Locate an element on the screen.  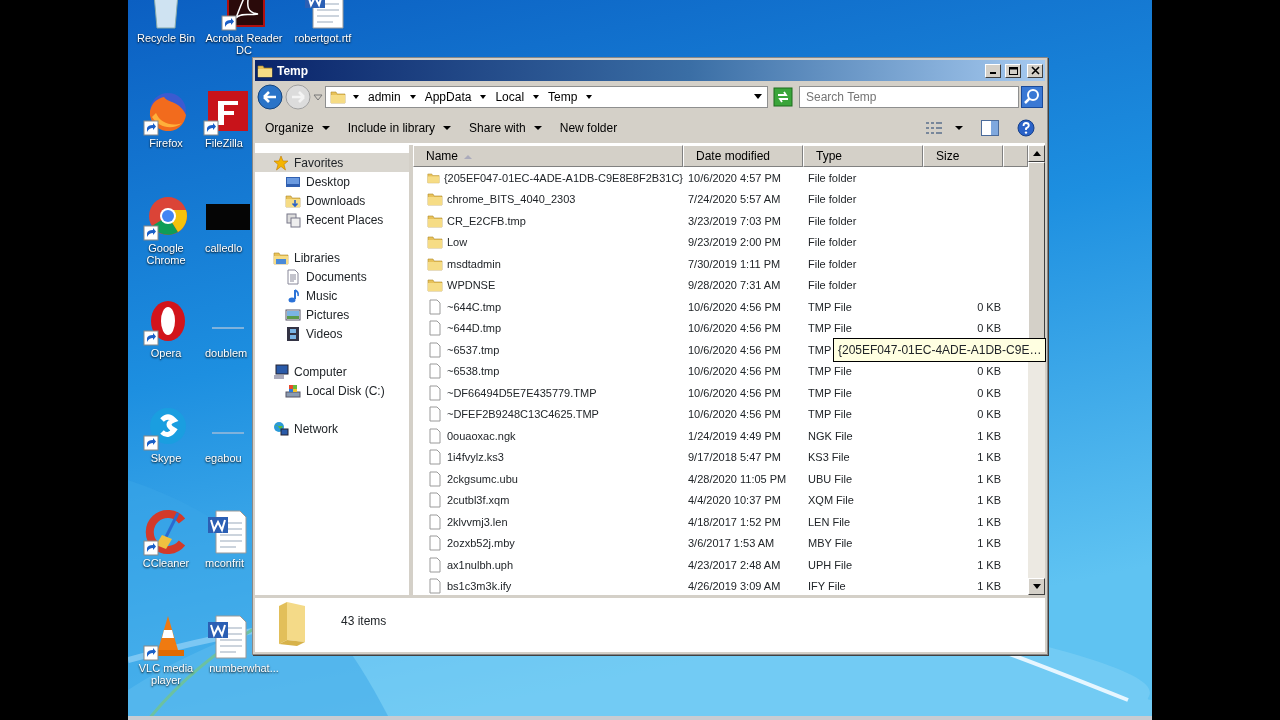
column-header: Size is located at coordinates (963, 156).